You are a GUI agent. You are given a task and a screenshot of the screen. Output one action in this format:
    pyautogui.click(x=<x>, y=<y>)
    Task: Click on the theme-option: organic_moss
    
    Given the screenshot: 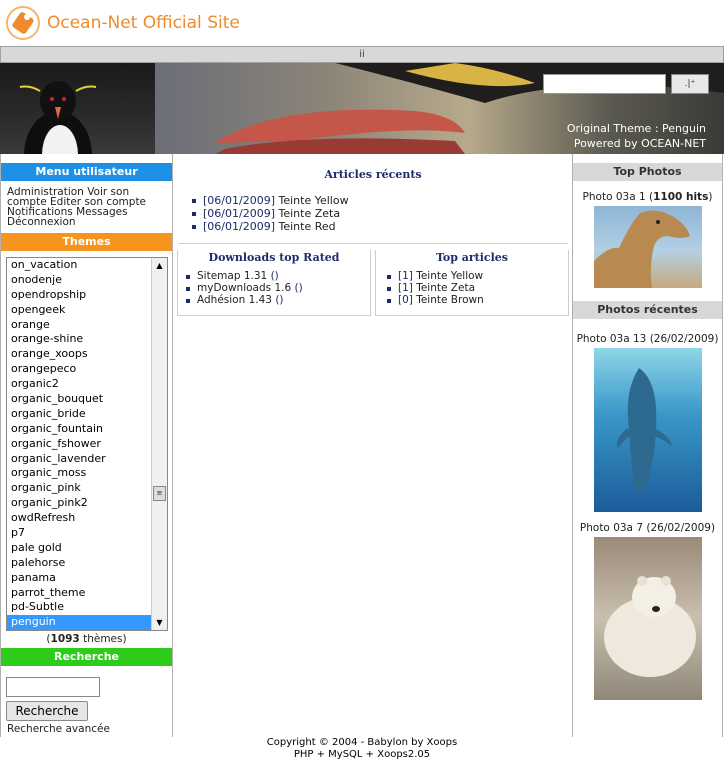 What is the action you would take?
    pyautogui.click(x=87, y=473)
    